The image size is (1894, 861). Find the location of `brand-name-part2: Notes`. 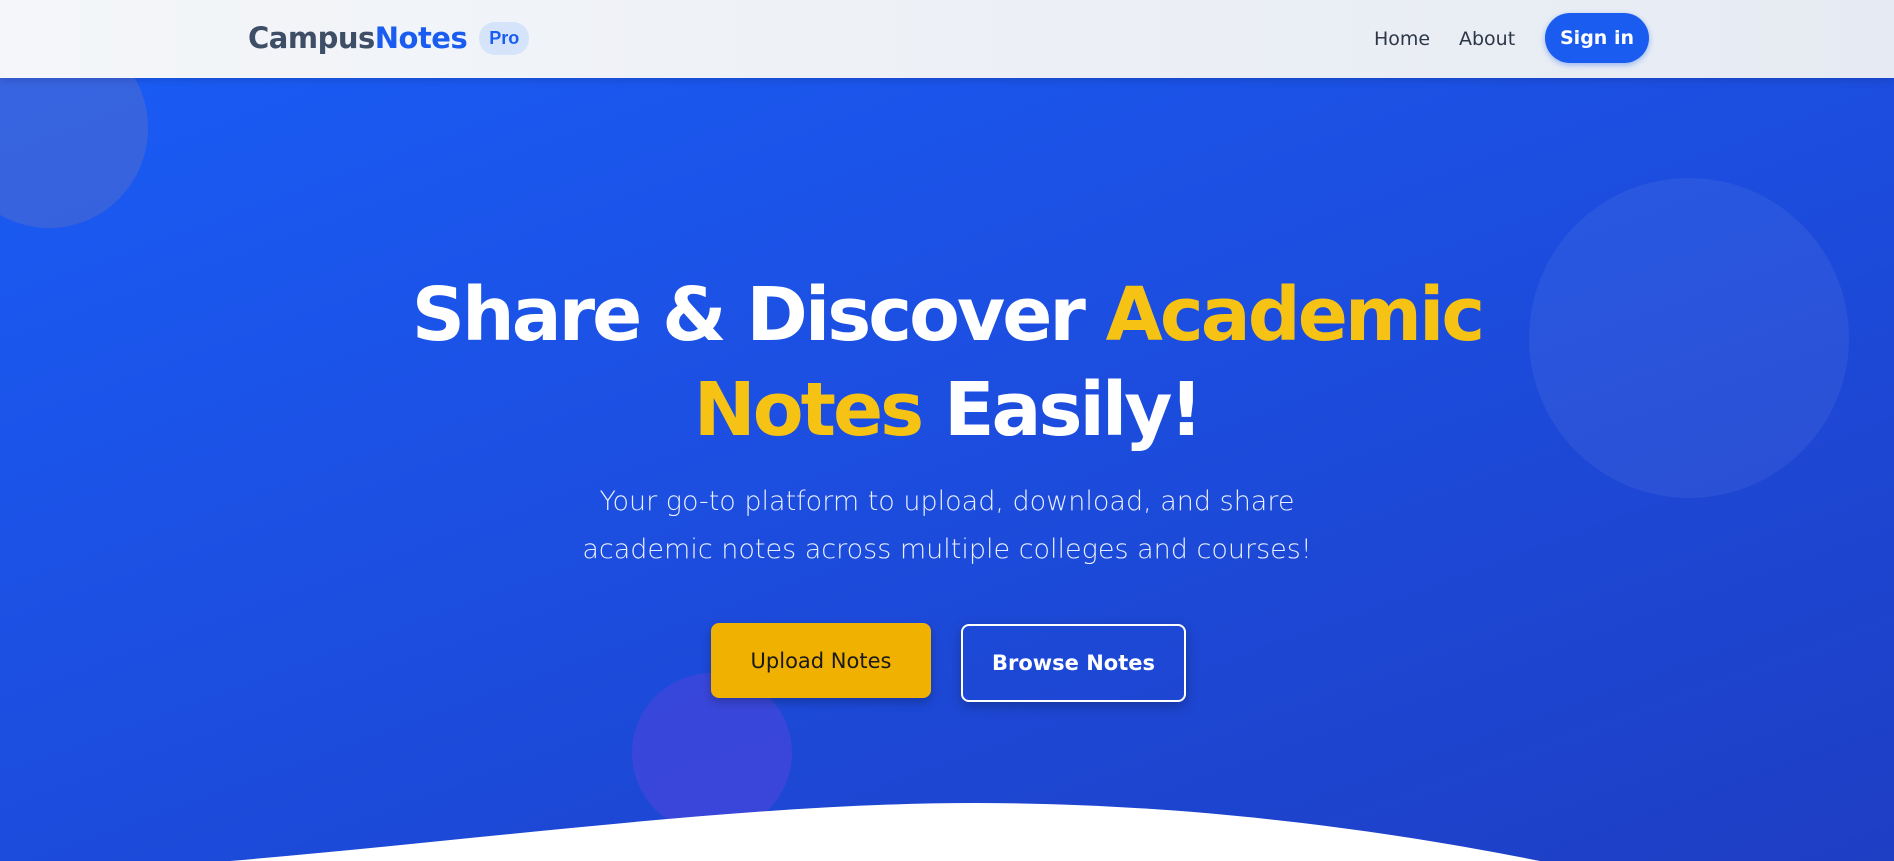

brand-name-part2: Notes is located at coordinates (421, 38).